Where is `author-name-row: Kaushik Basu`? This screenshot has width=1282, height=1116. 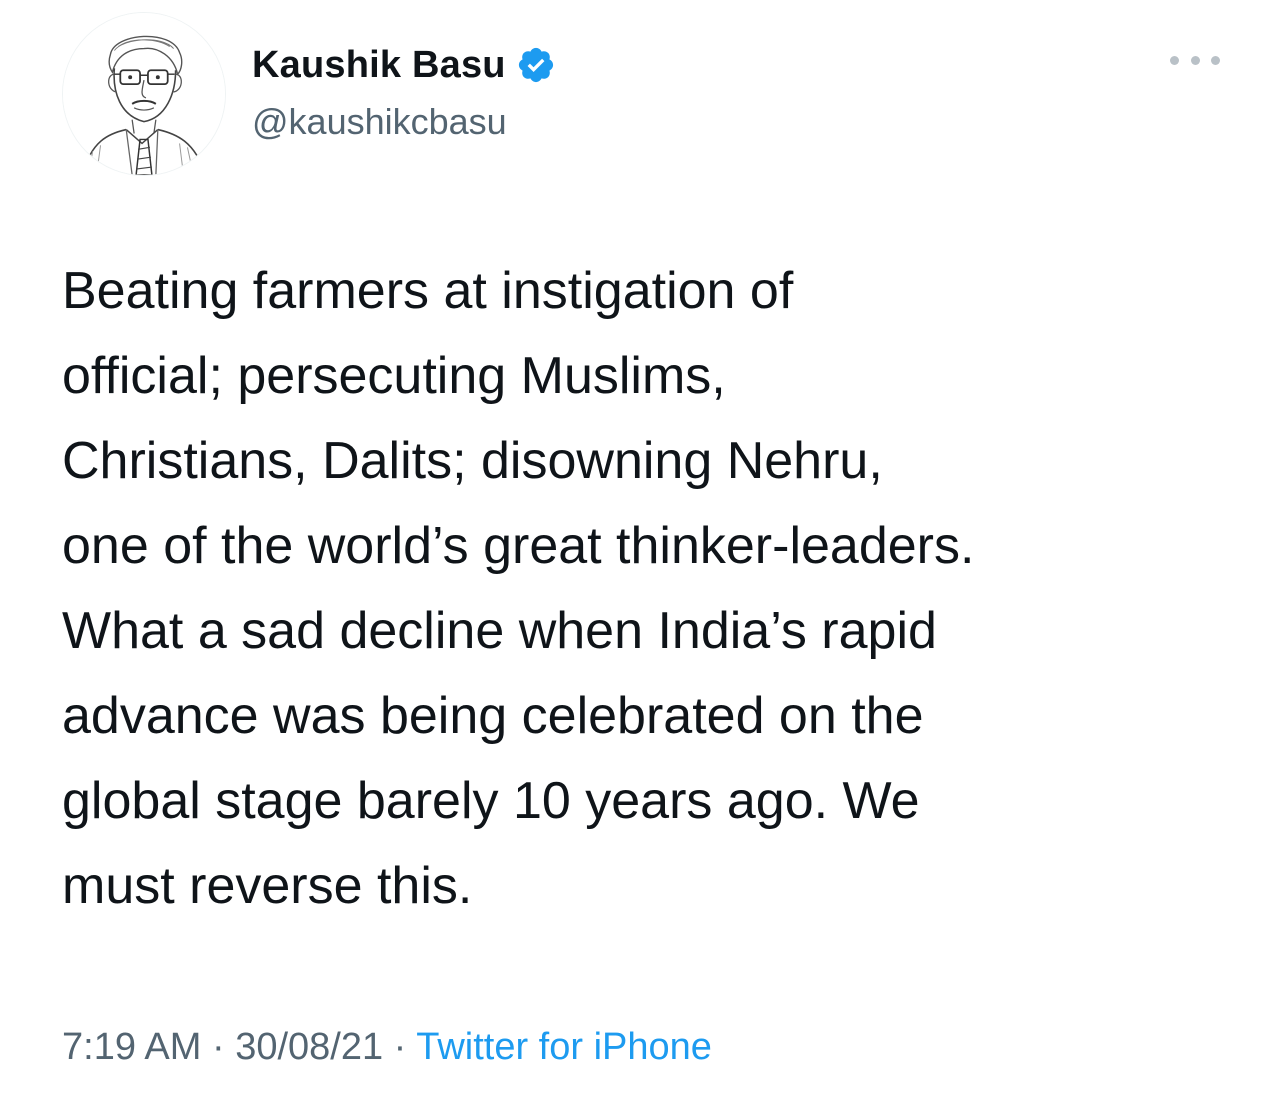
author-name-row: Kaushik Basu is located at coordinates (404, 65).